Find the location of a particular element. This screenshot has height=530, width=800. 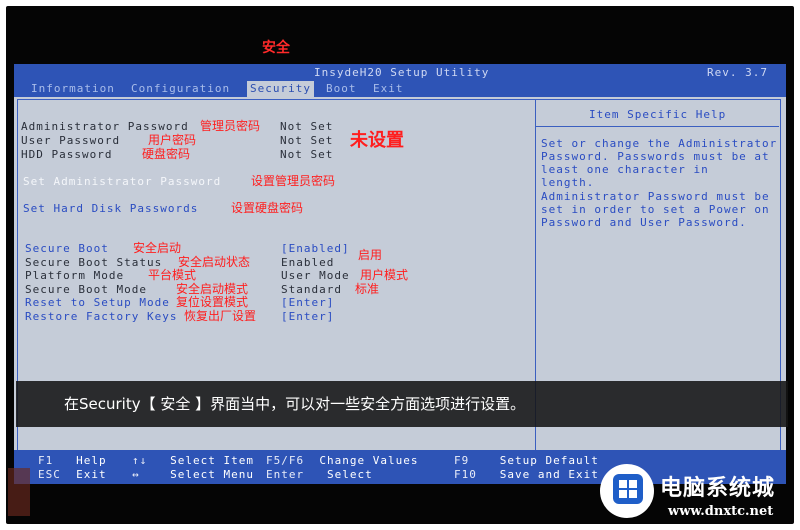

footer-key-f5f6: F5/F6 Change Values is located at coordinates (342, 460).